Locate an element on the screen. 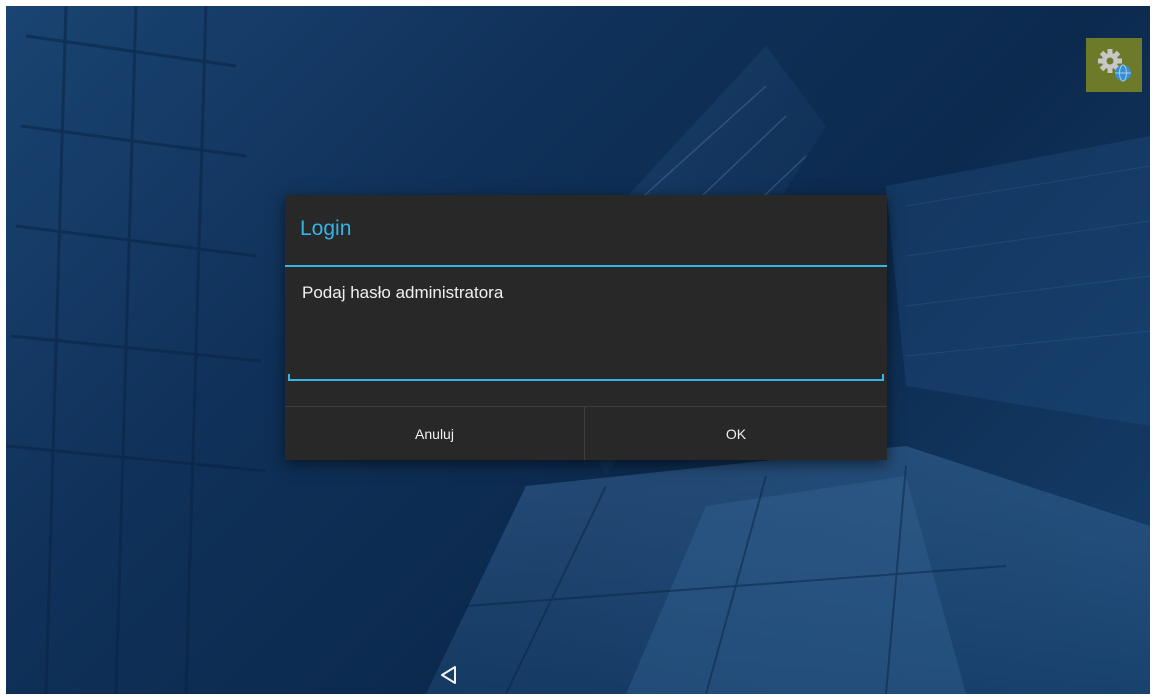 This screenshot has width=1156, height=697. ok-button: OK is located at coordinates (736, 433).